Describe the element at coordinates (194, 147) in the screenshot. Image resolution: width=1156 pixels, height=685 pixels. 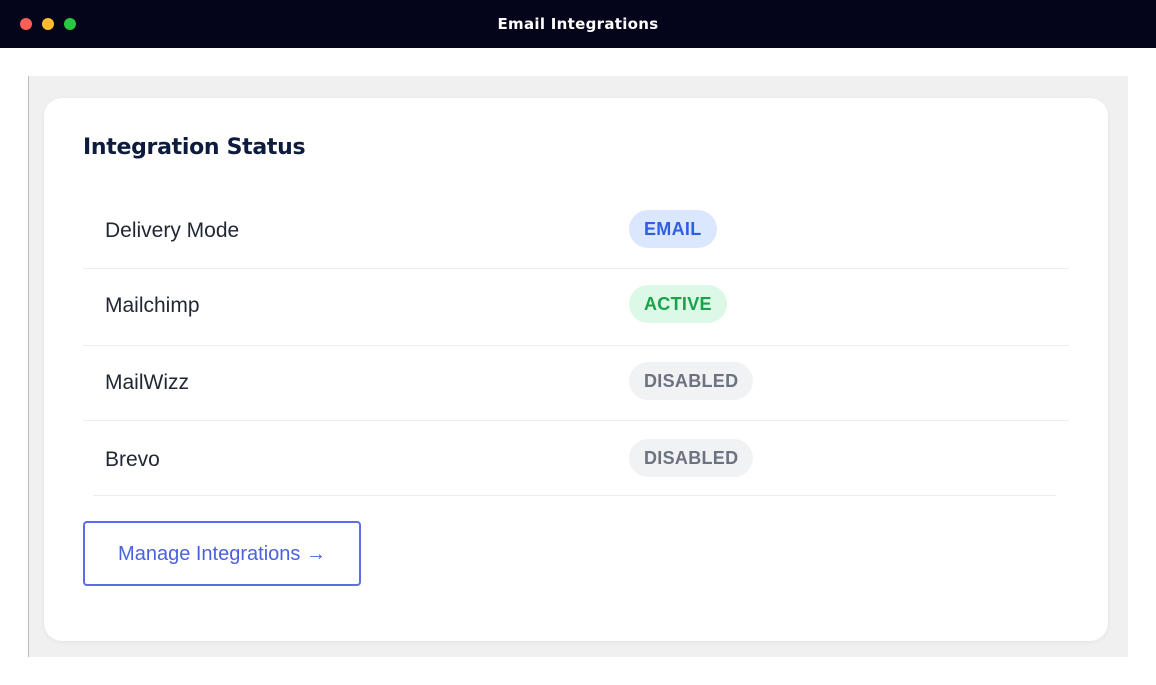
I see `card-title: Integration Status` at that location.